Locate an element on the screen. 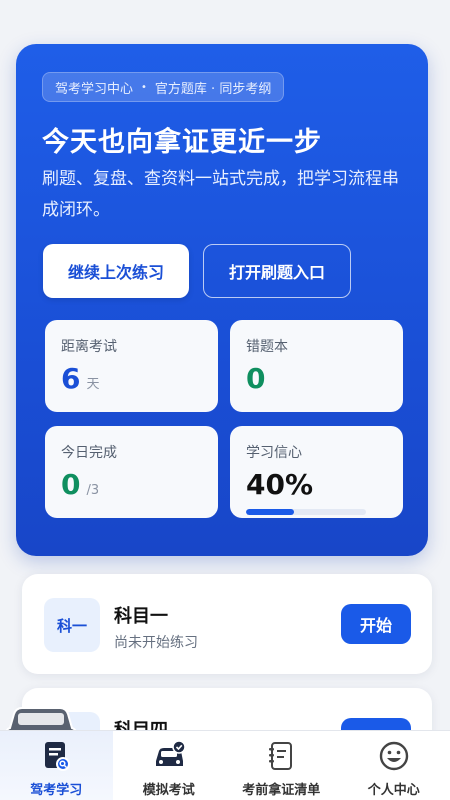  stat-label: 错题本 is located at coordinates (267, 347).